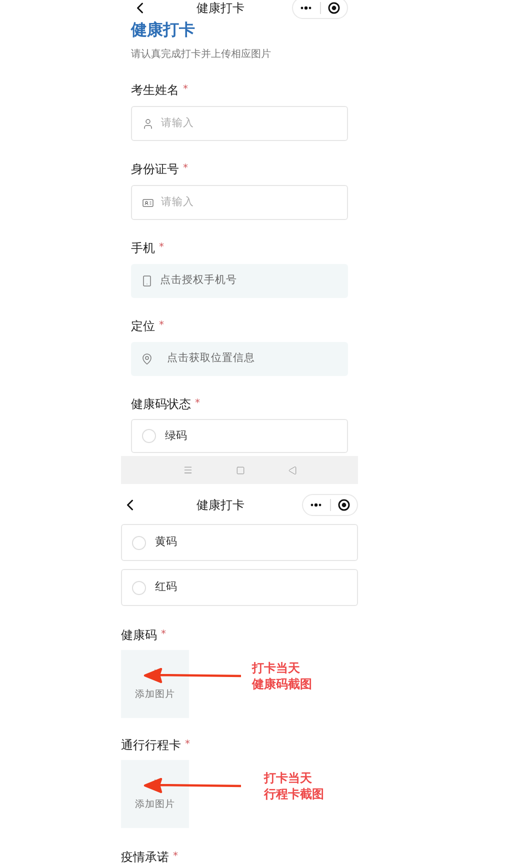 Image resolution: width=518 pixels, height=868 pixels. What do you see at coordinates (147, 281) in the screenshot?
I see `phone-icon` at bounding box center [147, 281].